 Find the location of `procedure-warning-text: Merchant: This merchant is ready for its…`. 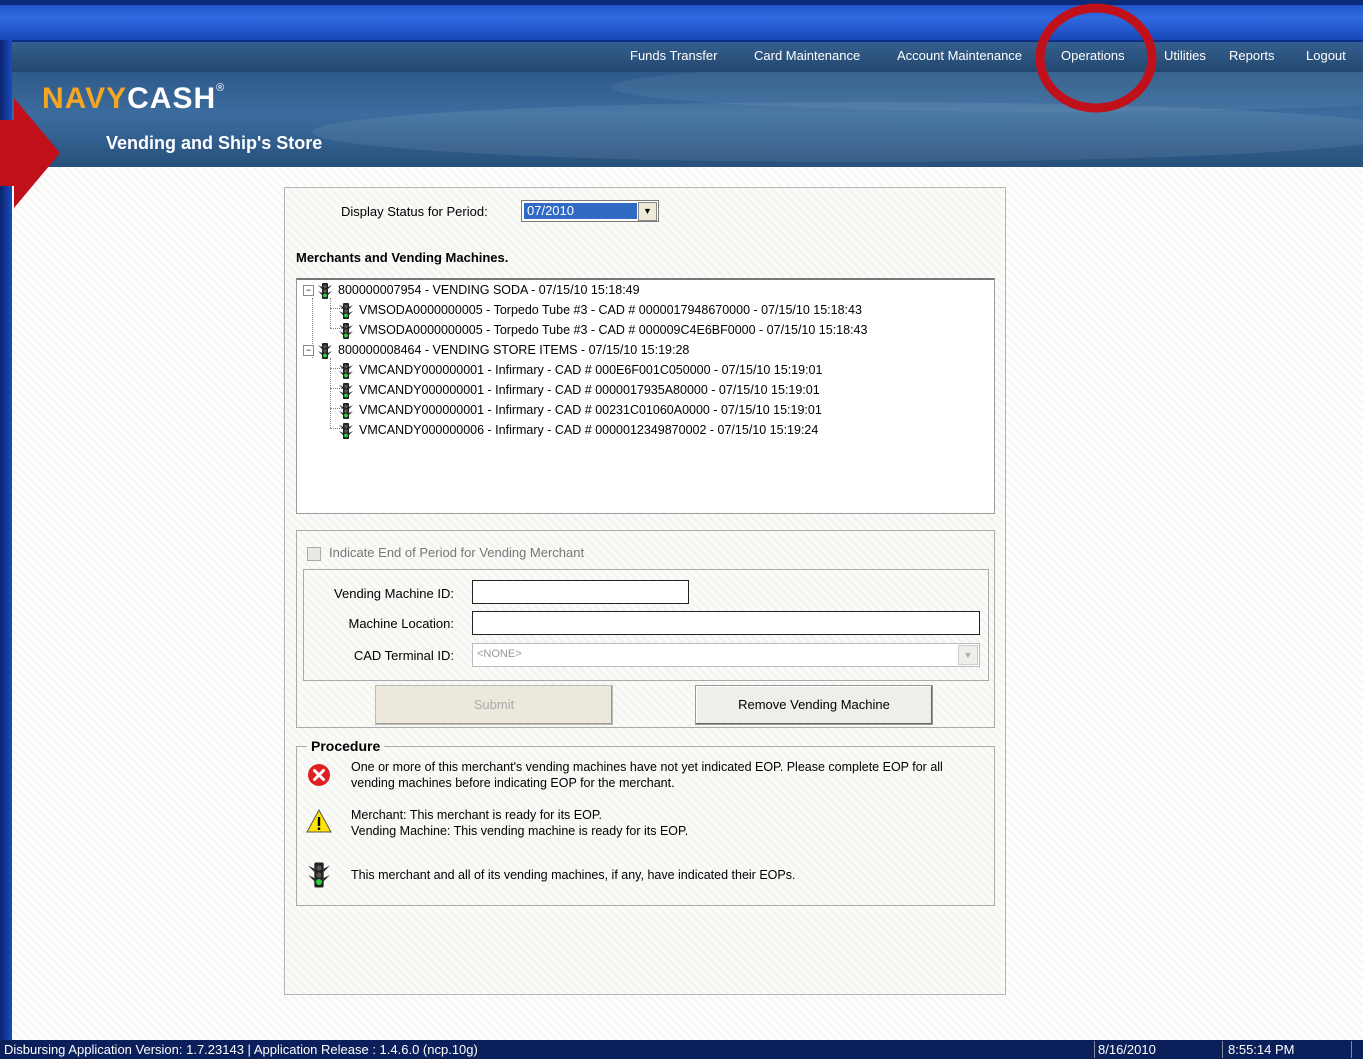

procedure-warning-text: Merchant: This merchant is ready for its… is located at coordinates (661, 823).